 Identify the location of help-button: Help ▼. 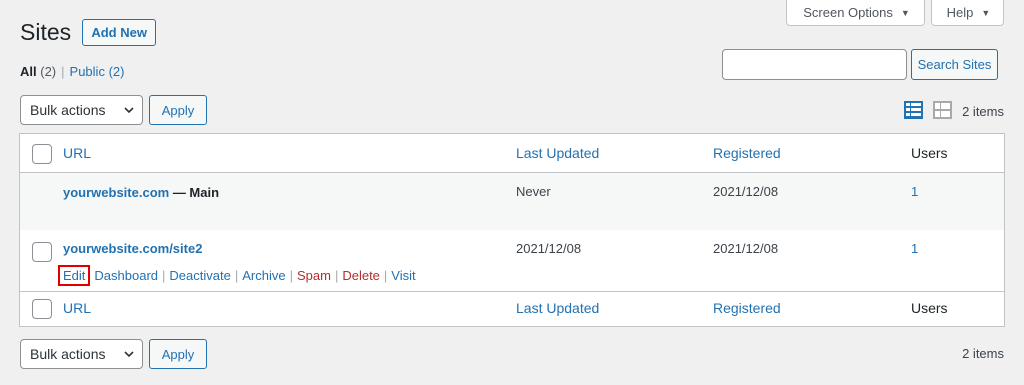
(967, 13).